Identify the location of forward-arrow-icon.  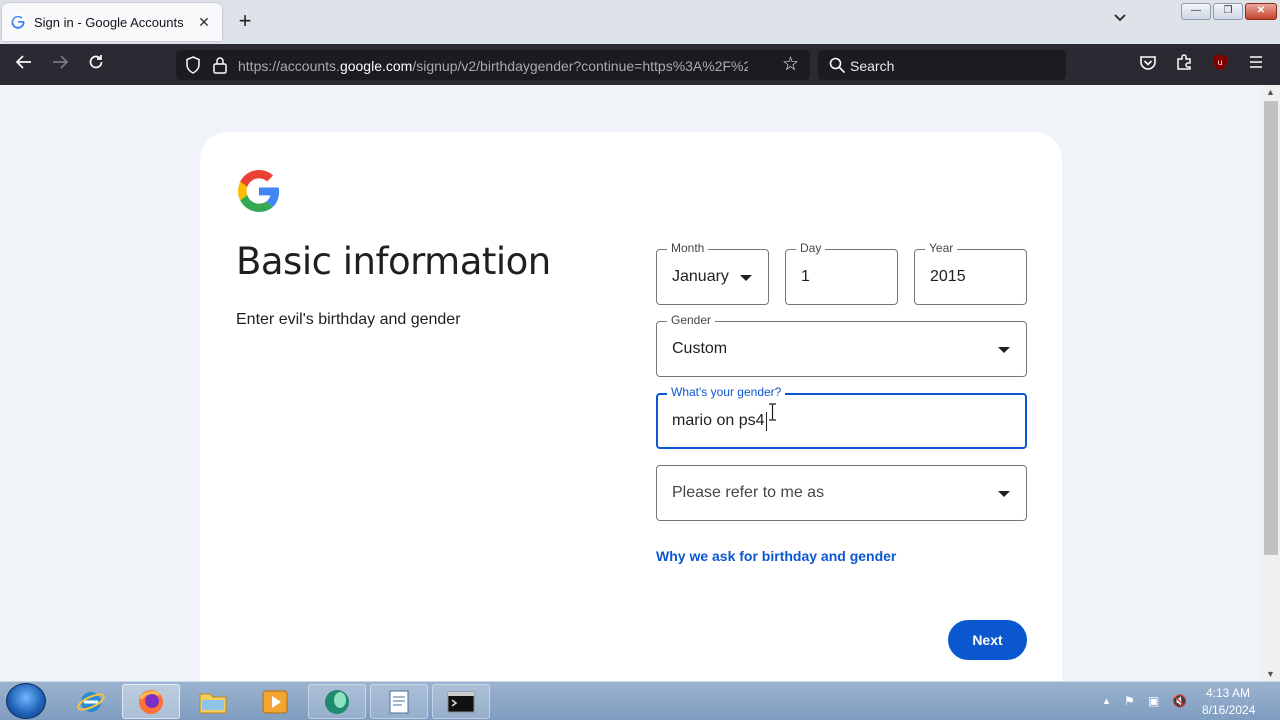
(60, 65).